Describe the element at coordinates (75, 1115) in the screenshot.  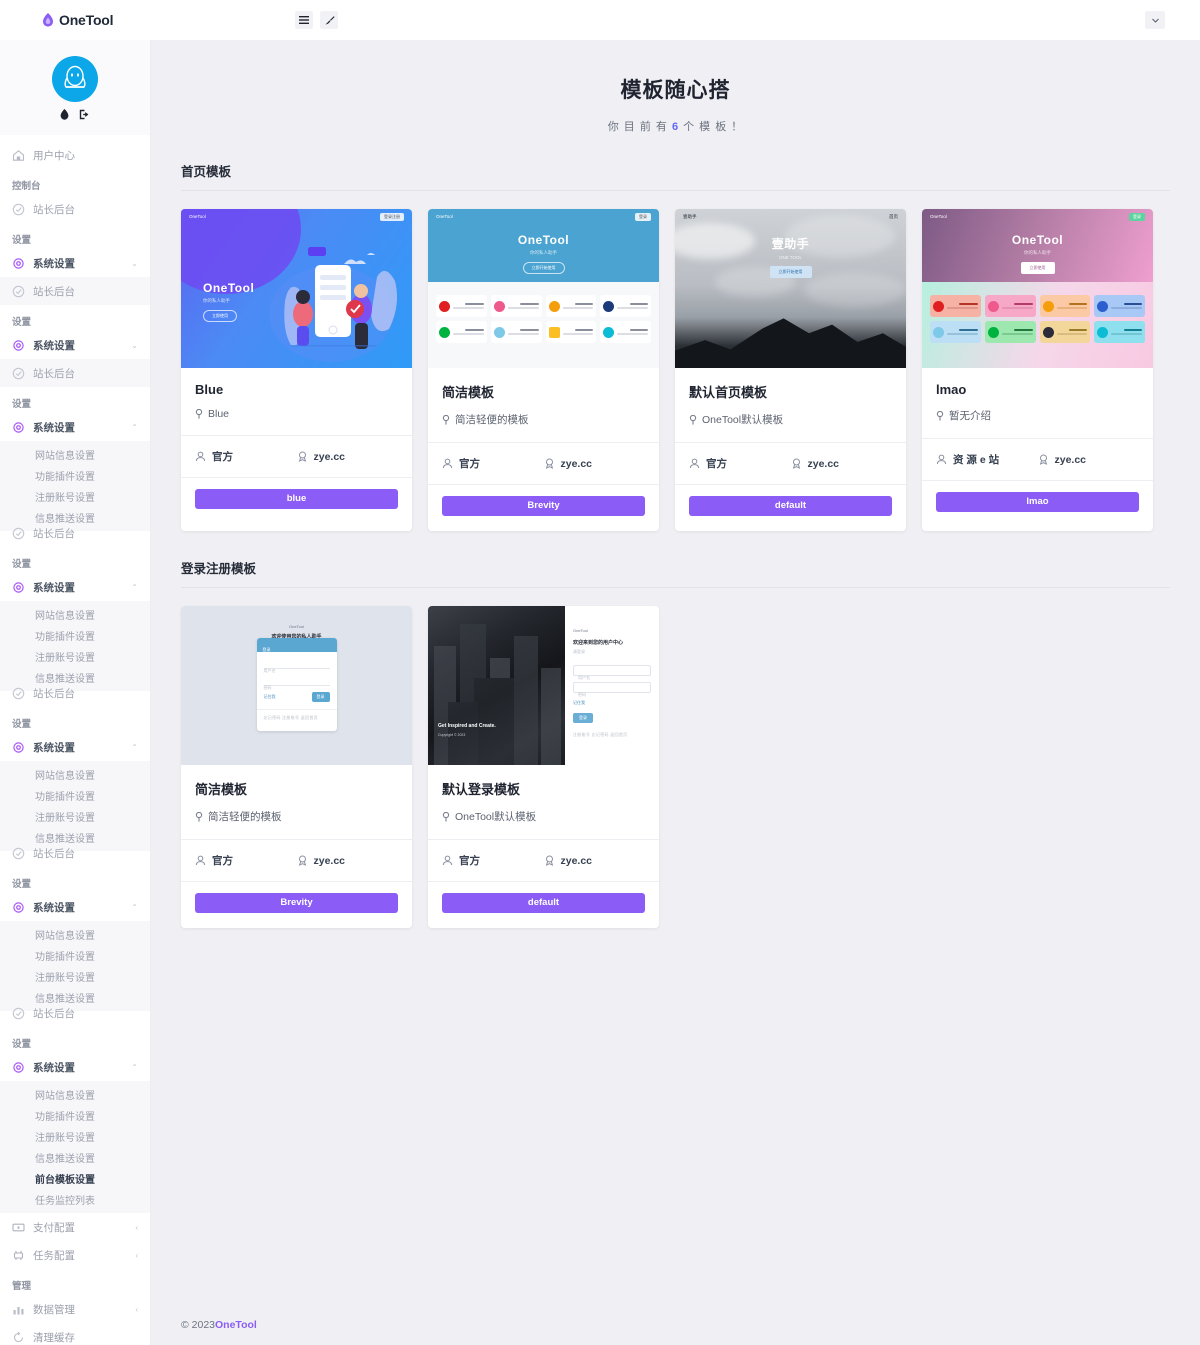
I see `sidebar-subitem-plugins: 功能插件设置` at that location.